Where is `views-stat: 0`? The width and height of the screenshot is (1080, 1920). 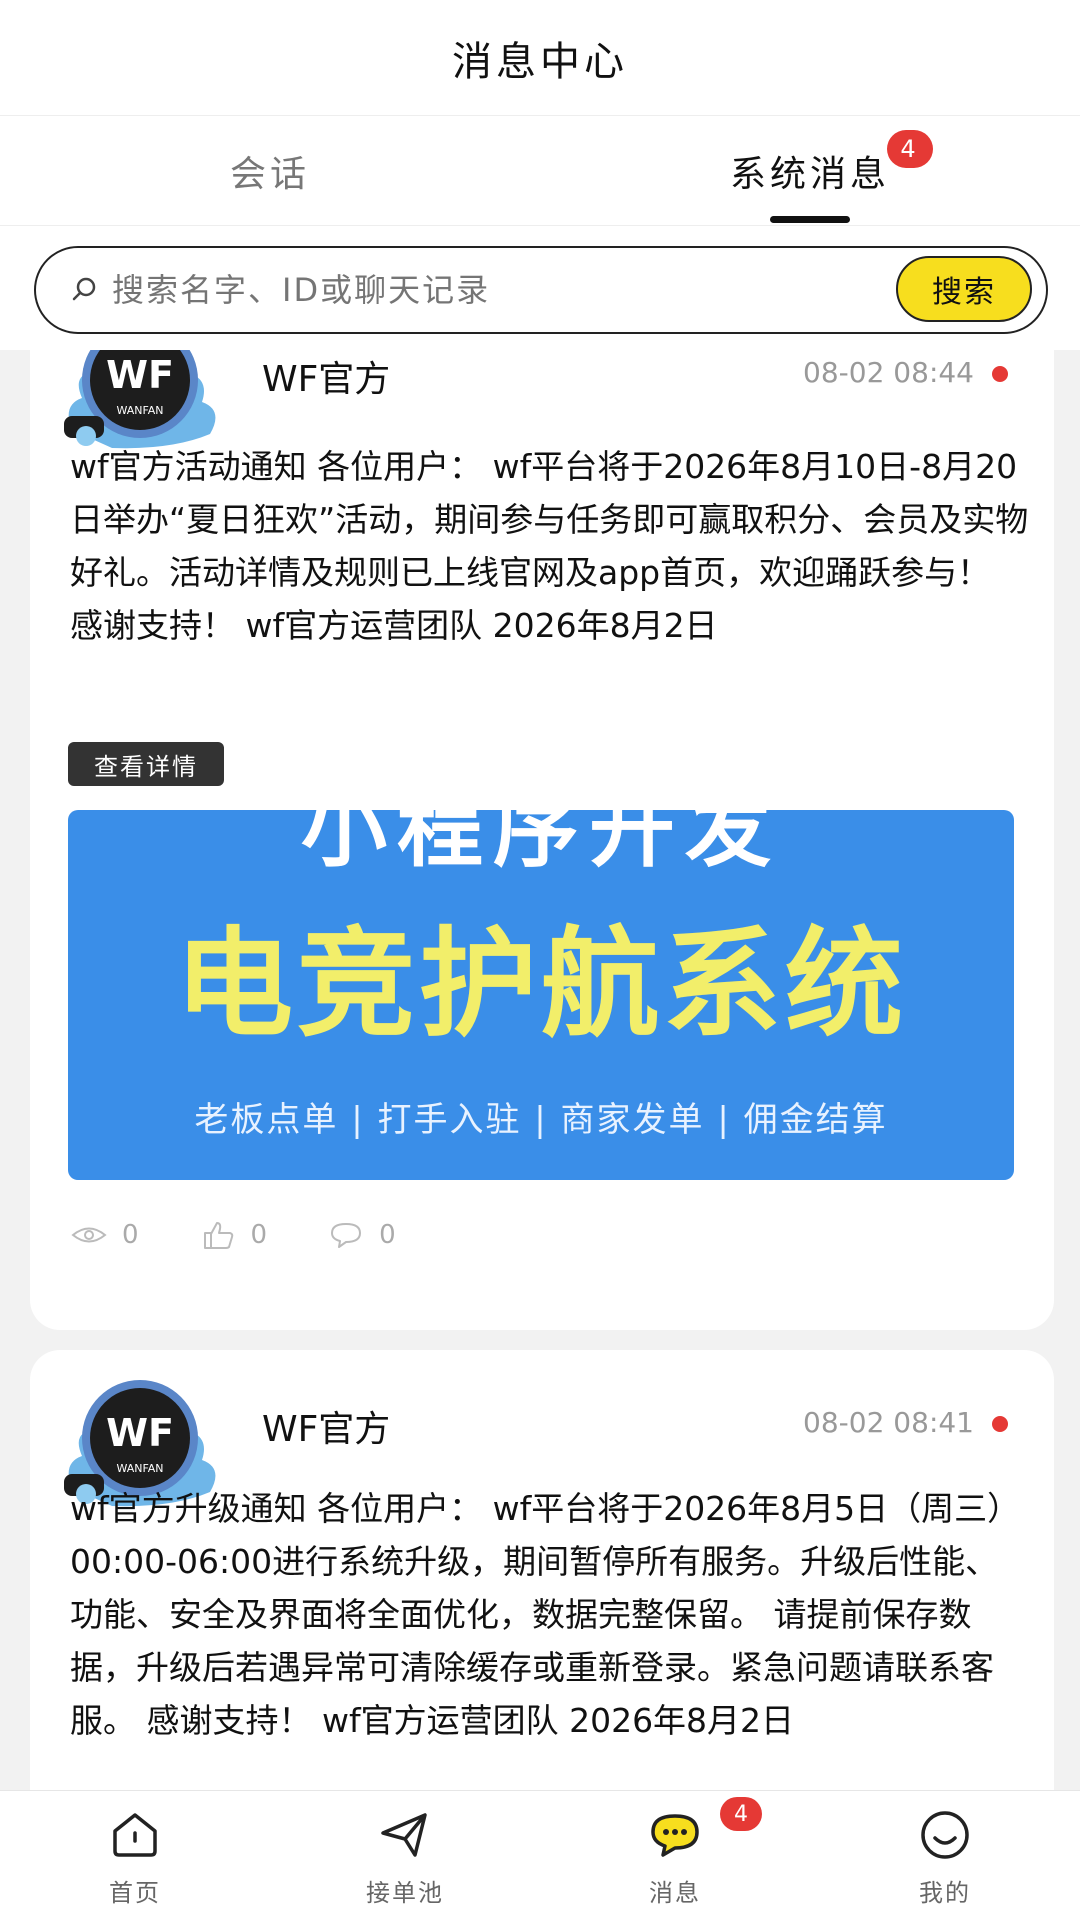
views-stat: 0 is located at coordinates (104, 1235).